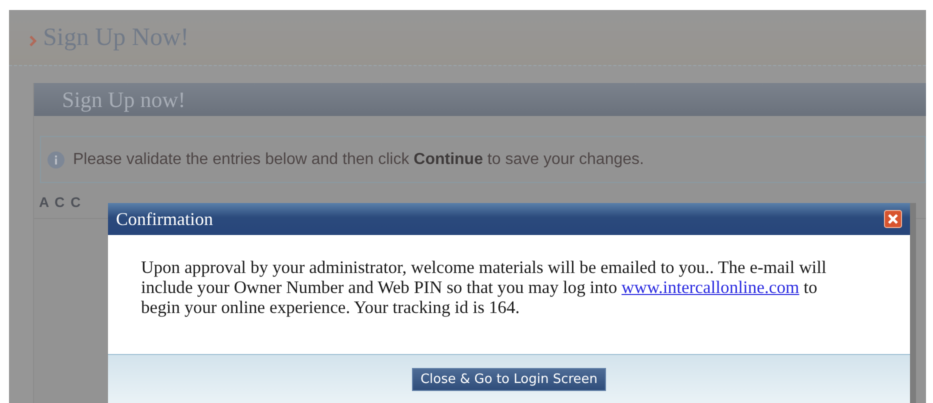  Describe the element at coordinates (33, 40) in the screenshot. I see `chevron-icon` at that location.